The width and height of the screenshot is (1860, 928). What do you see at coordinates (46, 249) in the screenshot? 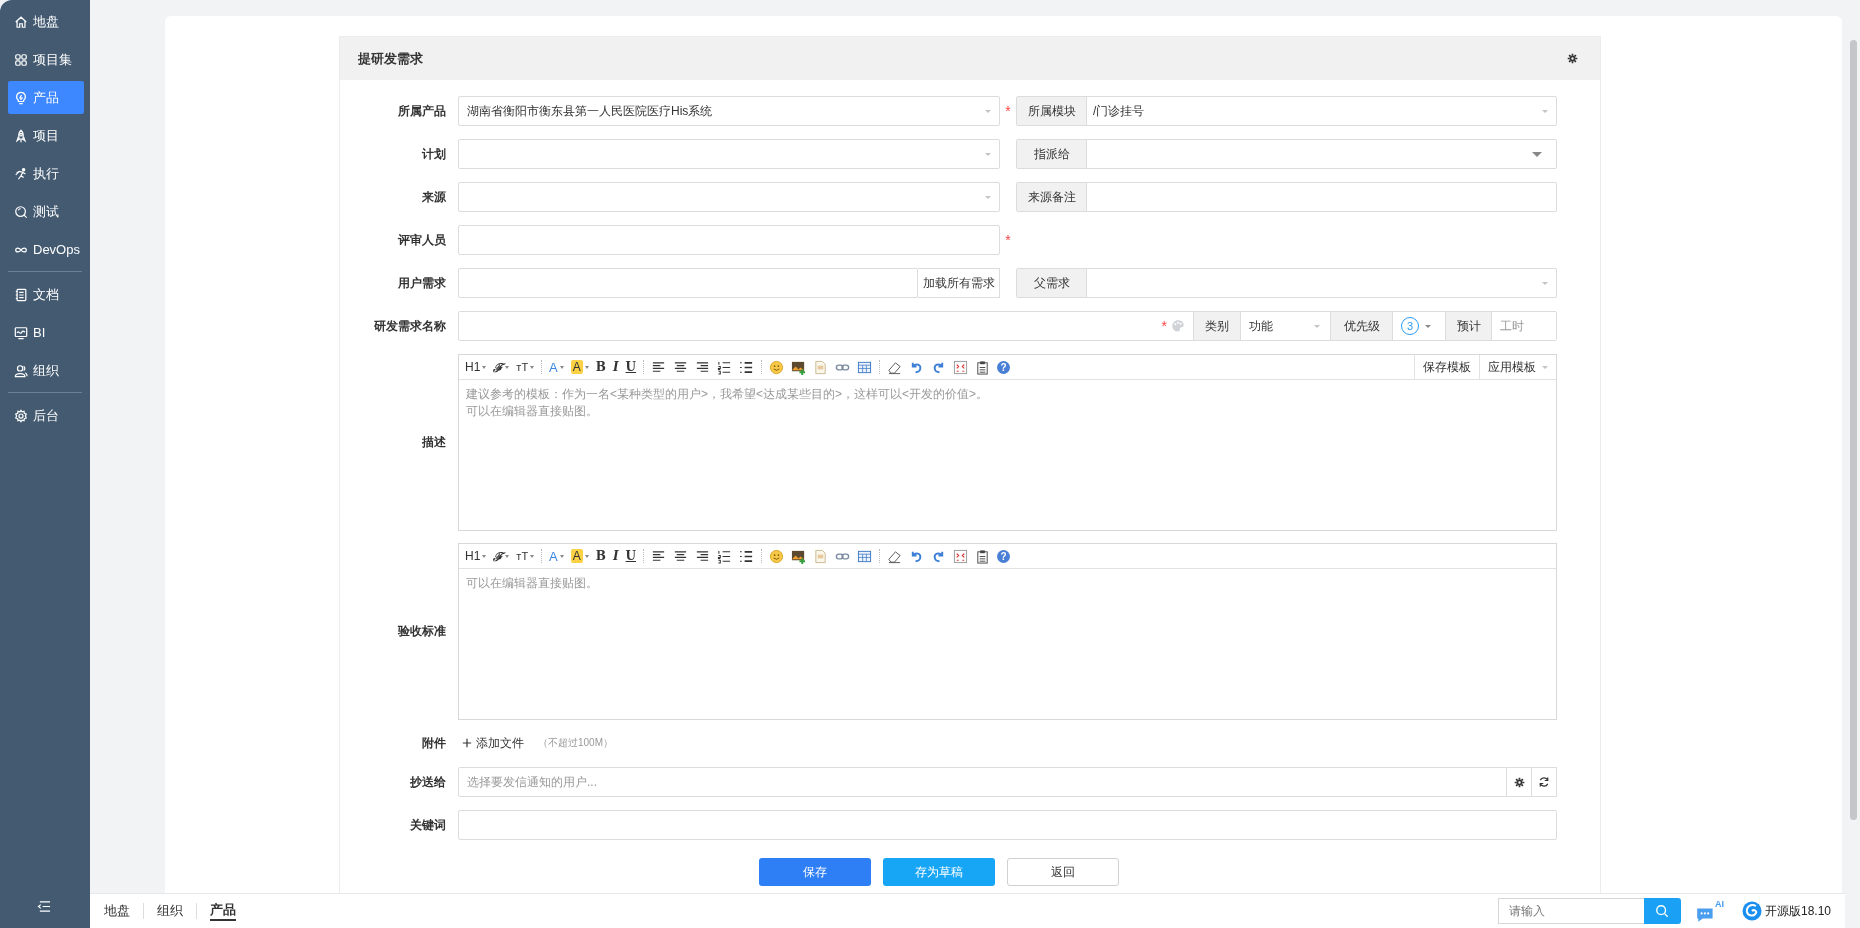
I see `nav-item: DevOps` at bounding box center [46, 249].